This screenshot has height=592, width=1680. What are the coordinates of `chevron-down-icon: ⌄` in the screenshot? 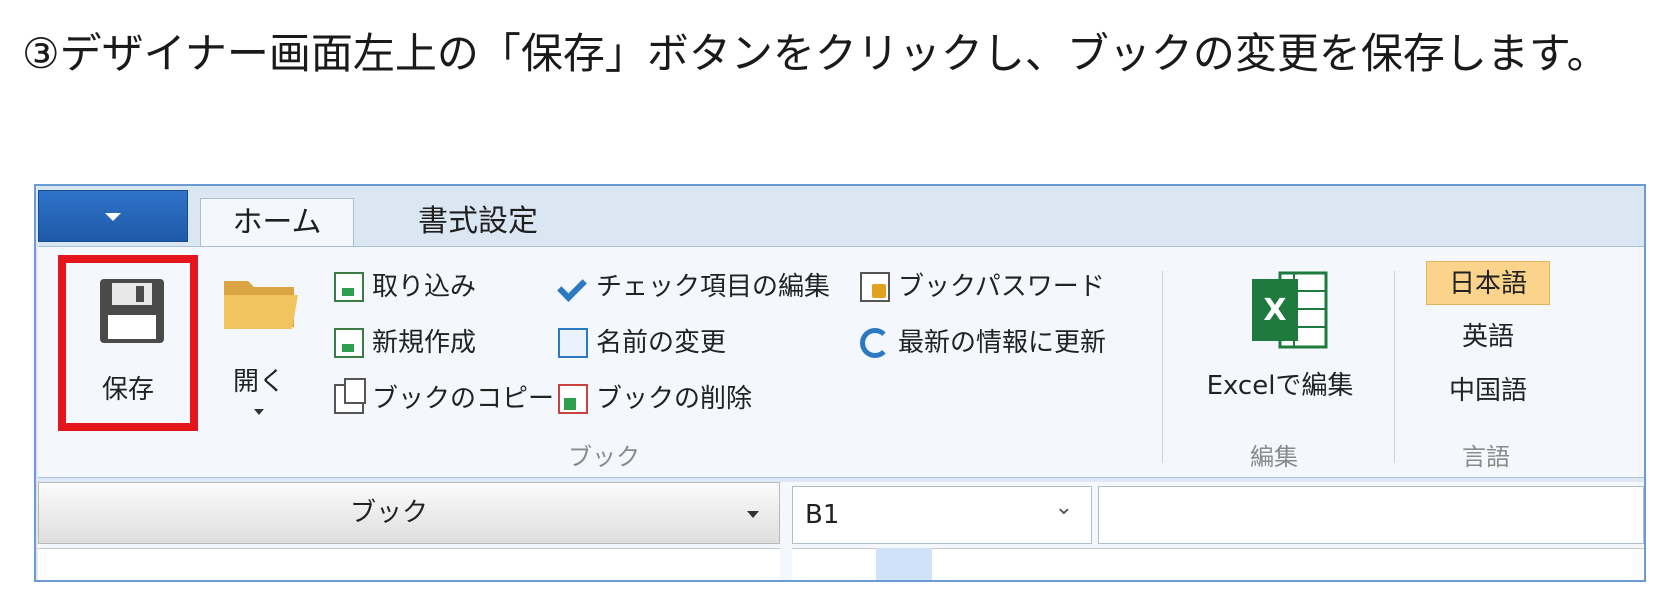 It's located at (1064, 507).